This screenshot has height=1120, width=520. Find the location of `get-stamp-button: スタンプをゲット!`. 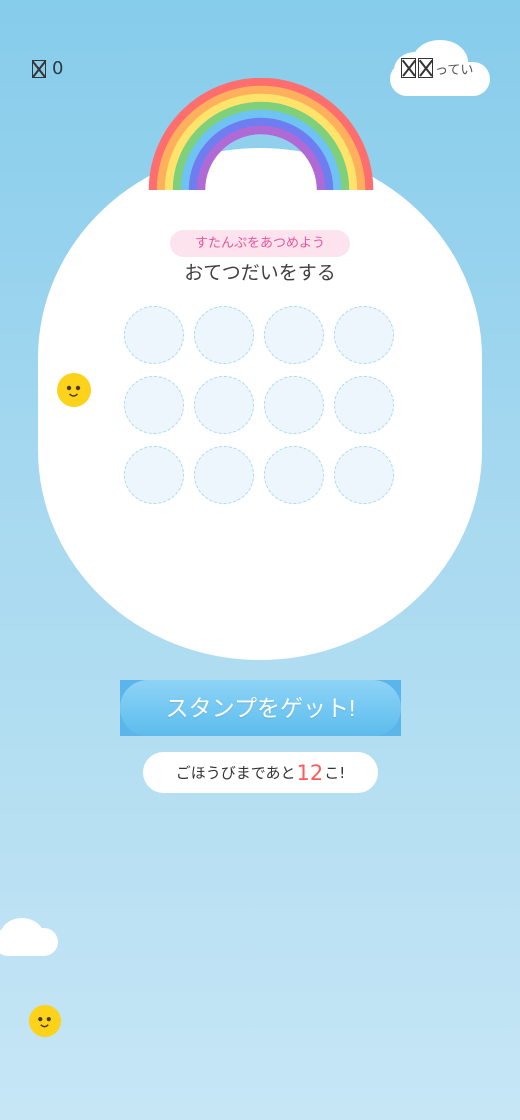

get-stamp-button: スタンプをゲット! is located at coordinates (260, 708).